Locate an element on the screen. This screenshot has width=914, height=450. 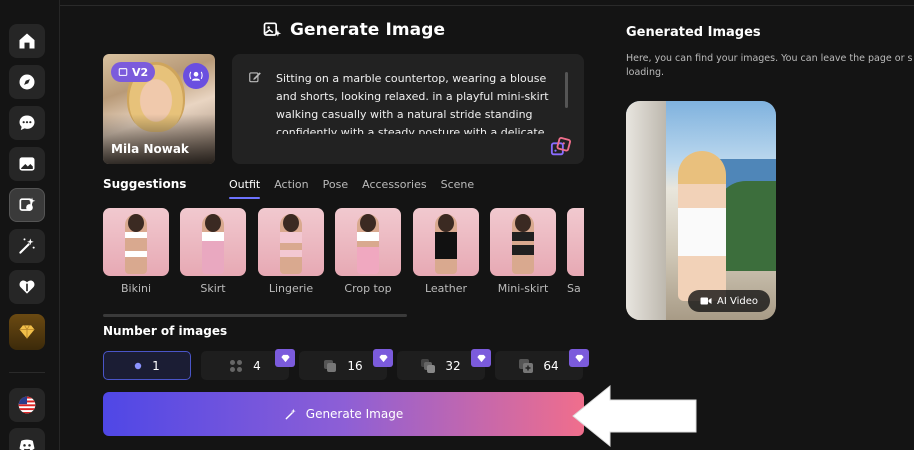
tab-scene: Scene is located at coordinates (458, 187).